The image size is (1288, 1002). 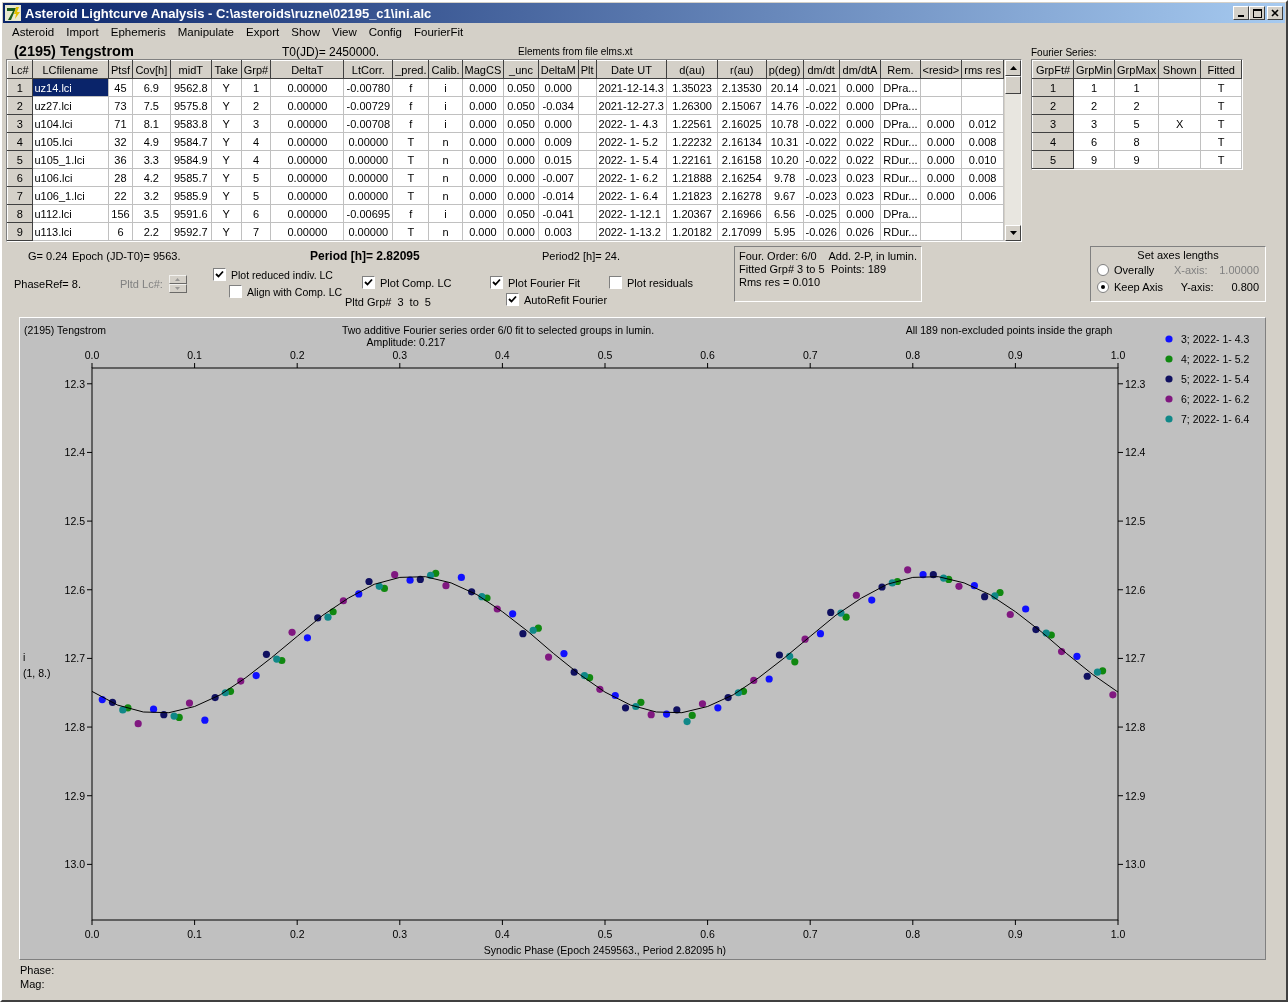 What do you see at coordinates (70, 141) in the screenshot?
I see `table-cell: u105.lci` at bounding box center [70, 141].